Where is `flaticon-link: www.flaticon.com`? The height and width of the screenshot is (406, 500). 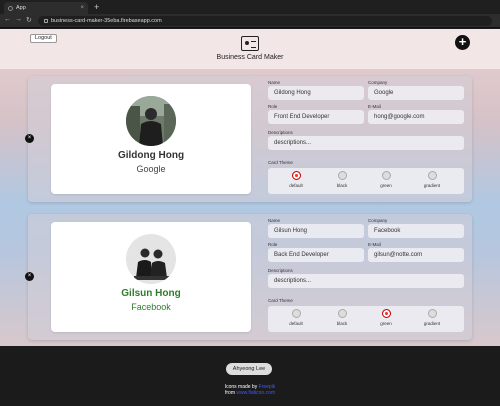 flaticon-link: www.flaticon.com is located at coordinates (255, 393).